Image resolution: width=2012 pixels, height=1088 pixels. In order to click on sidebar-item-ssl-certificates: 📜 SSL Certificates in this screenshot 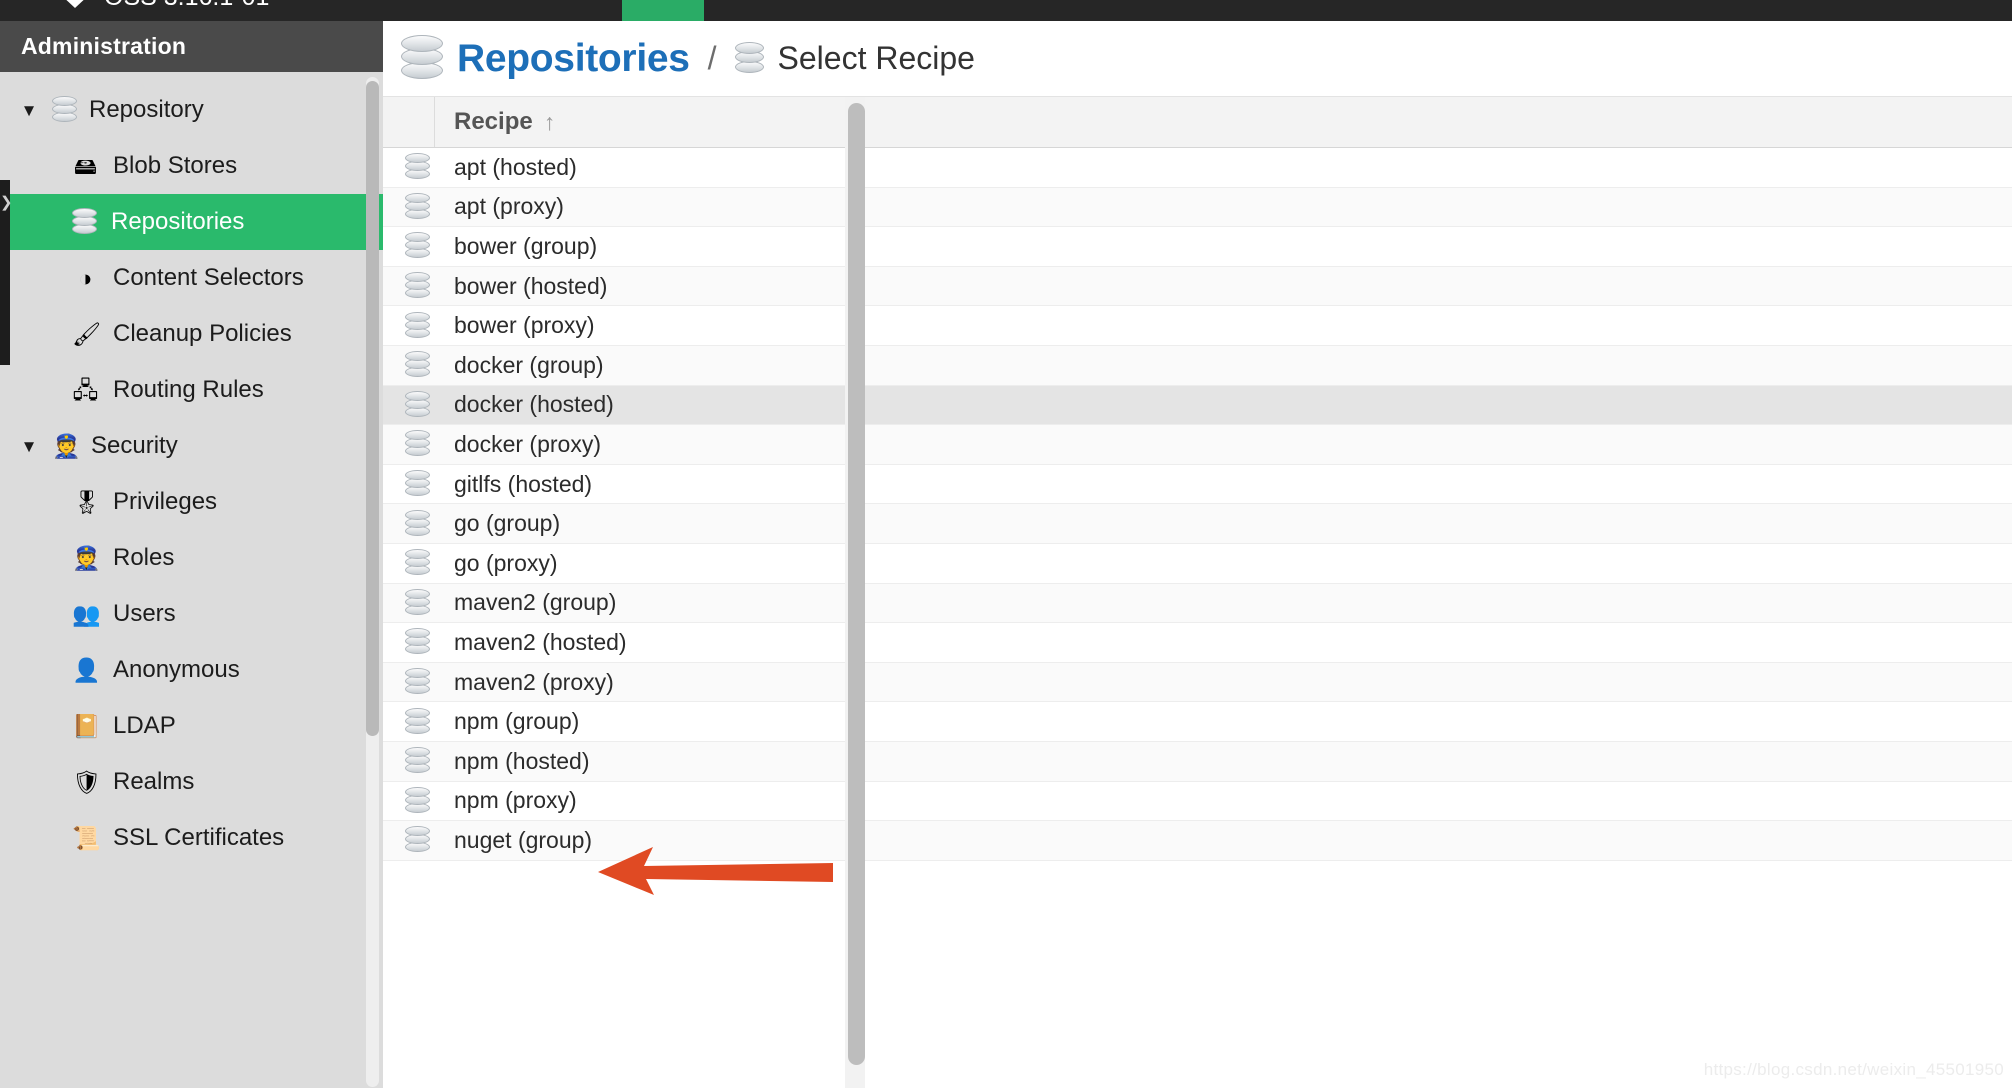, I will do `click(191, 838)`.